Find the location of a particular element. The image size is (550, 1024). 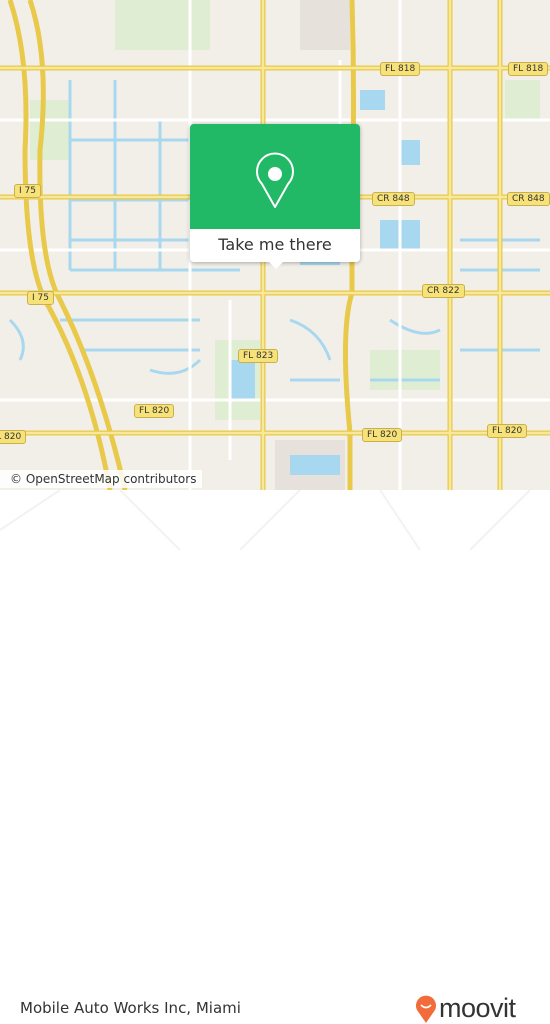

location-popup: Take me there is located at coordinates (275, 196).